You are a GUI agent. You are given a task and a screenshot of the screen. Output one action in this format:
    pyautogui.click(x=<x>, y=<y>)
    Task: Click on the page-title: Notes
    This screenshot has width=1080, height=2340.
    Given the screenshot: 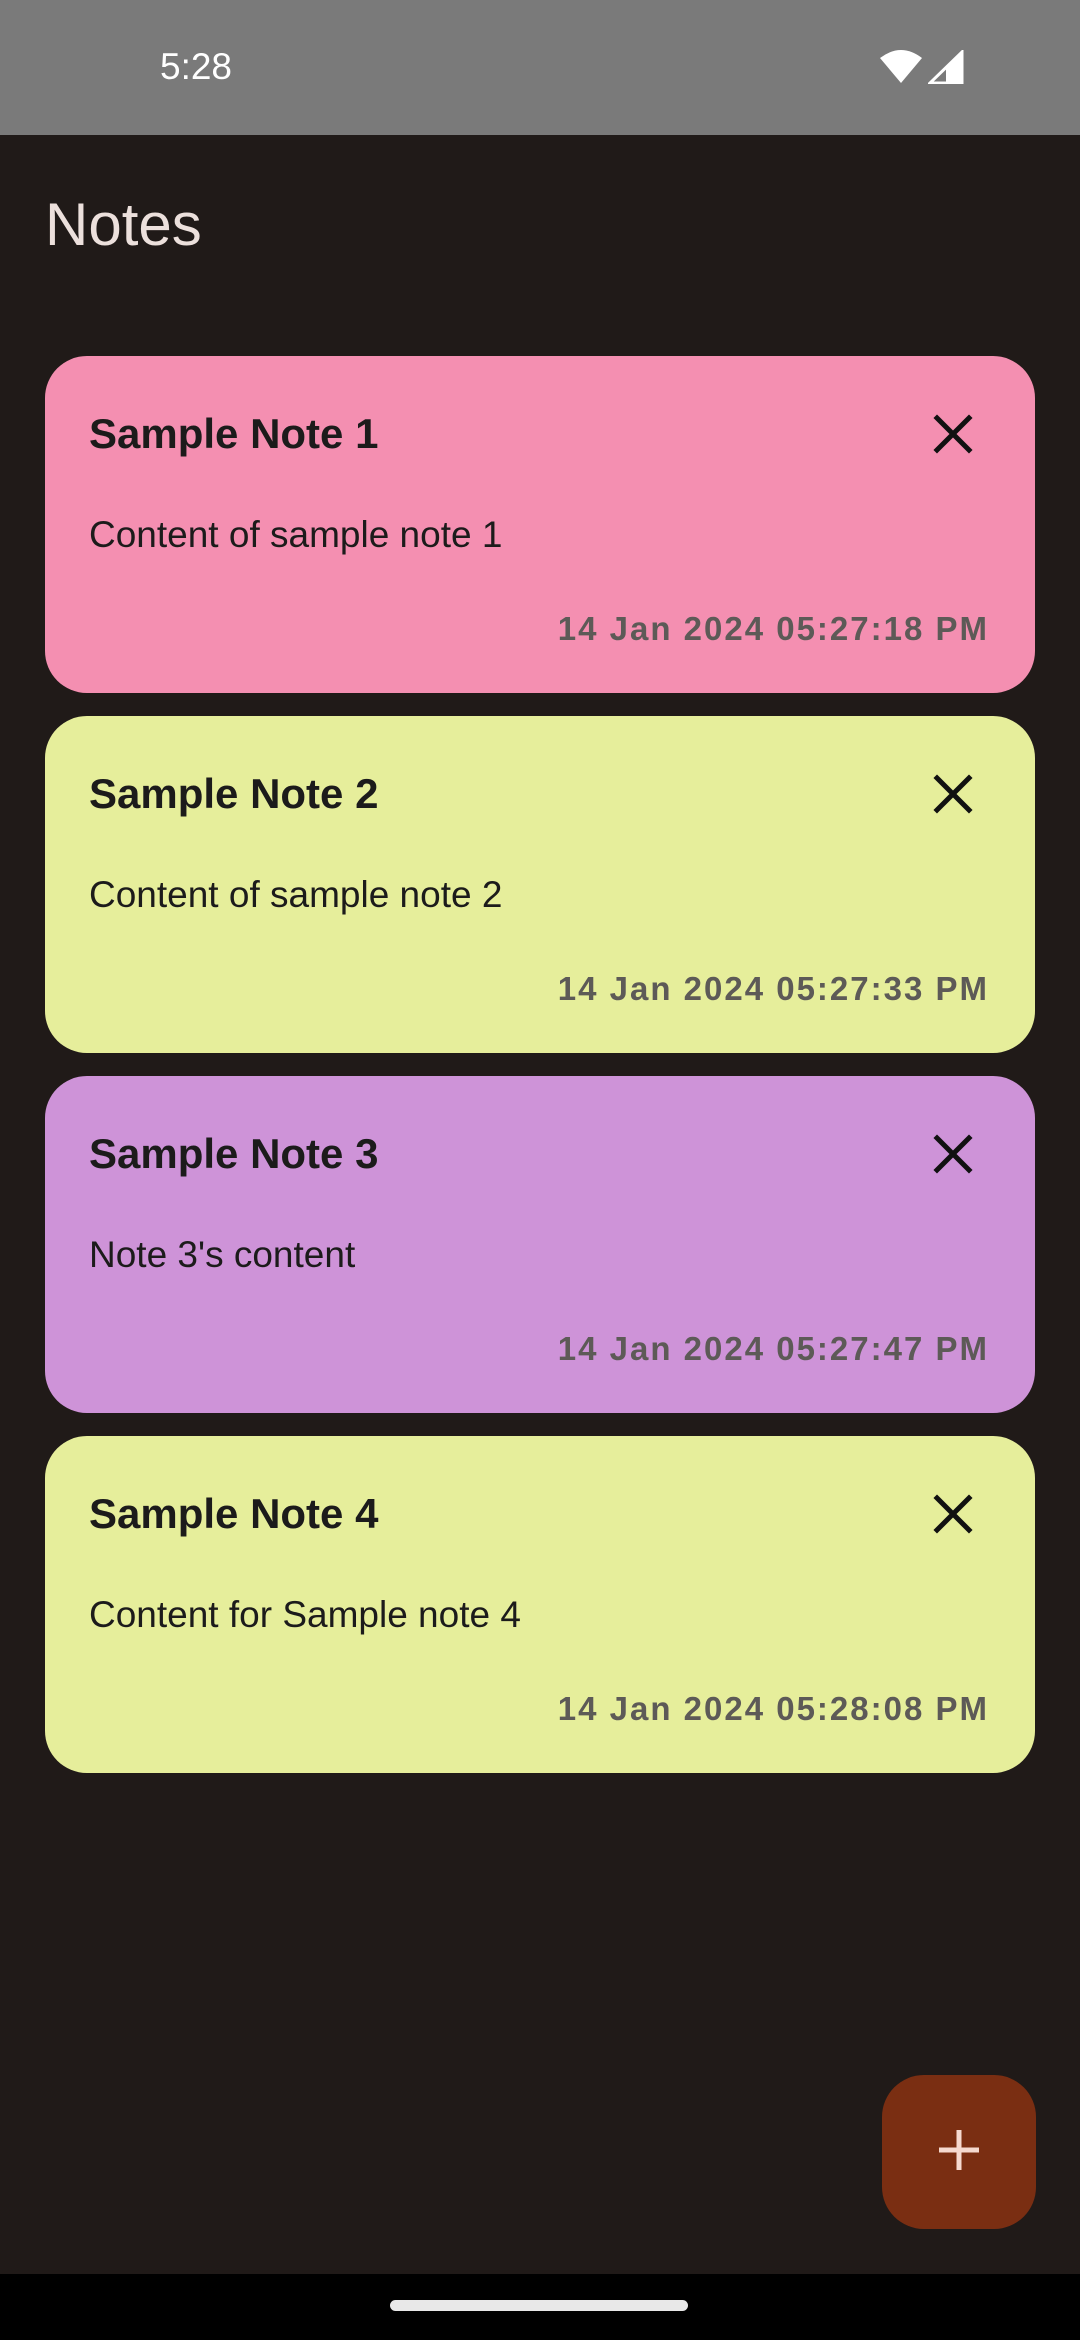 What is the action you would take?
    pyautogui.click(x=123, y=224)
    